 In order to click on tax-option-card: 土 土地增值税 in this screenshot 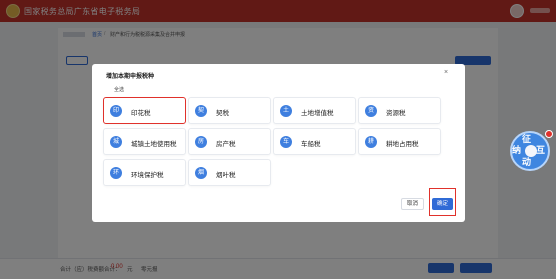, I will do `click(314, 110)`.